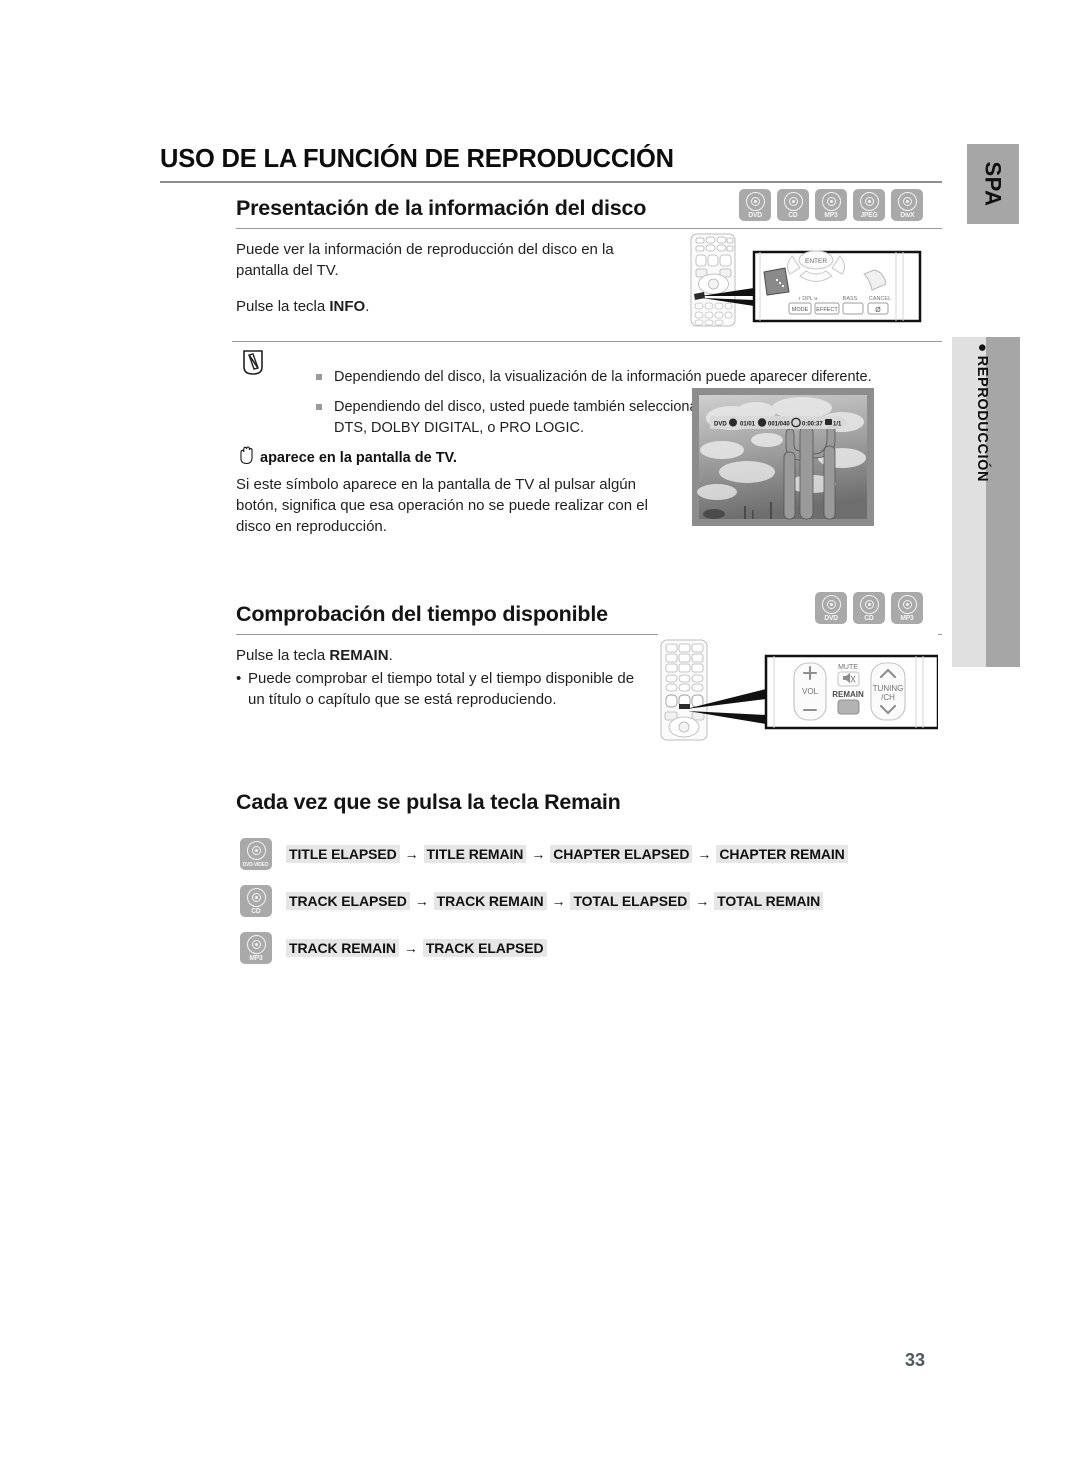  What do you see at coordinates (782, 854) in the screenshot?
I see `remain-step: CHAPTER REMAIN` at bounding box center [782, 854].